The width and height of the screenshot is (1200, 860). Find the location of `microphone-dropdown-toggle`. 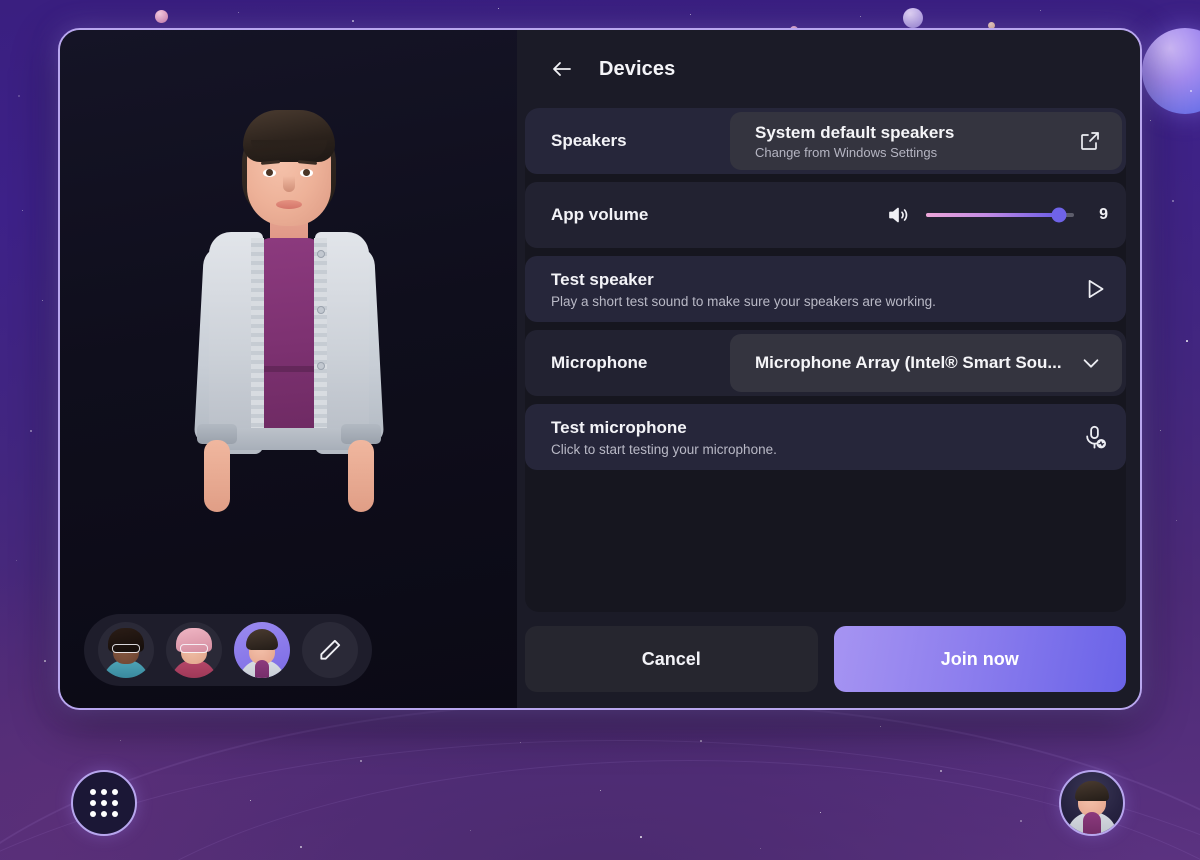

microphone-dropdown-toggle is located at coordinates (1091, 363).